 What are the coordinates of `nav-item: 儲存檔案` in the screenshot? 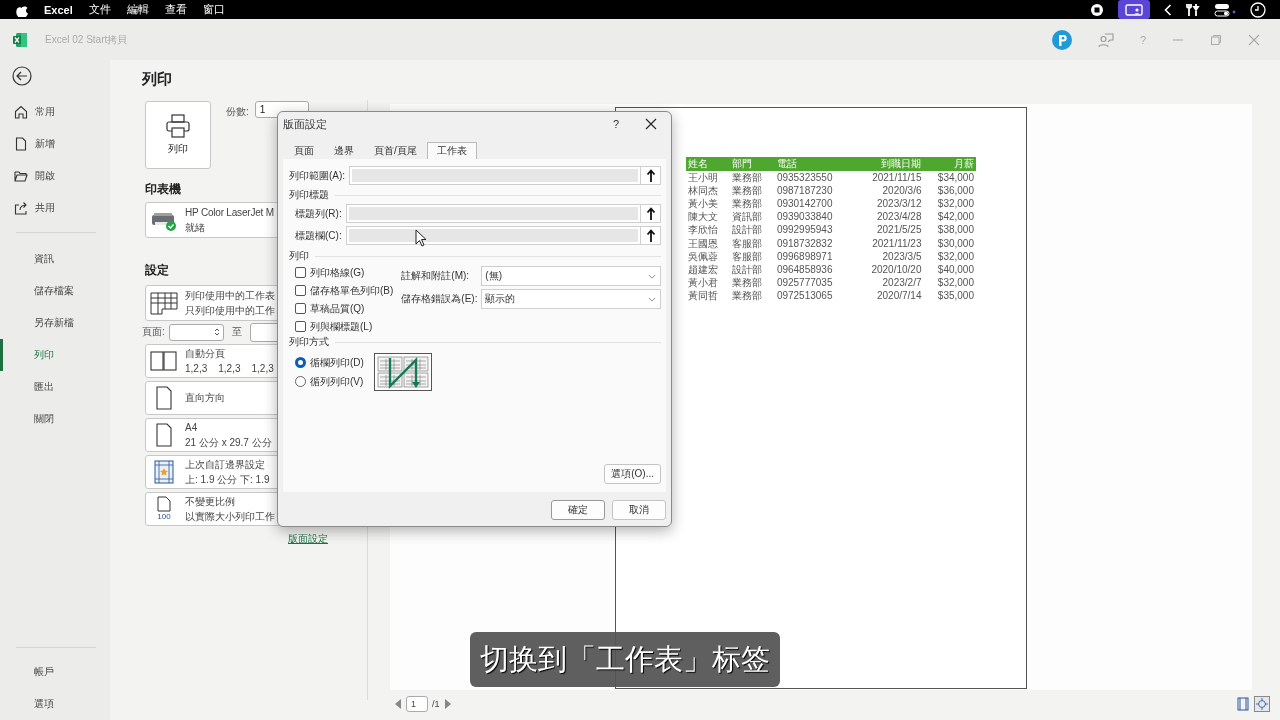 It's located at (55, 291).